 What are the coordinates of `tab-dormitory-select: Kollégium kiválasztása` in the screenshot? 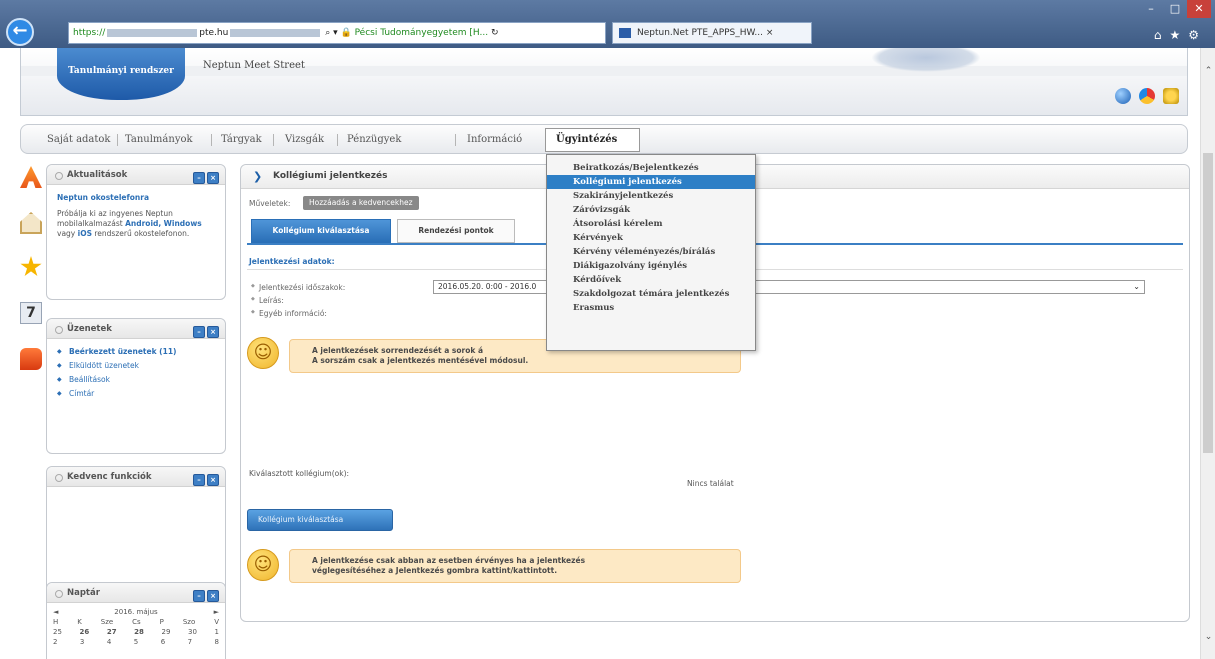 It's located at (321, 231).